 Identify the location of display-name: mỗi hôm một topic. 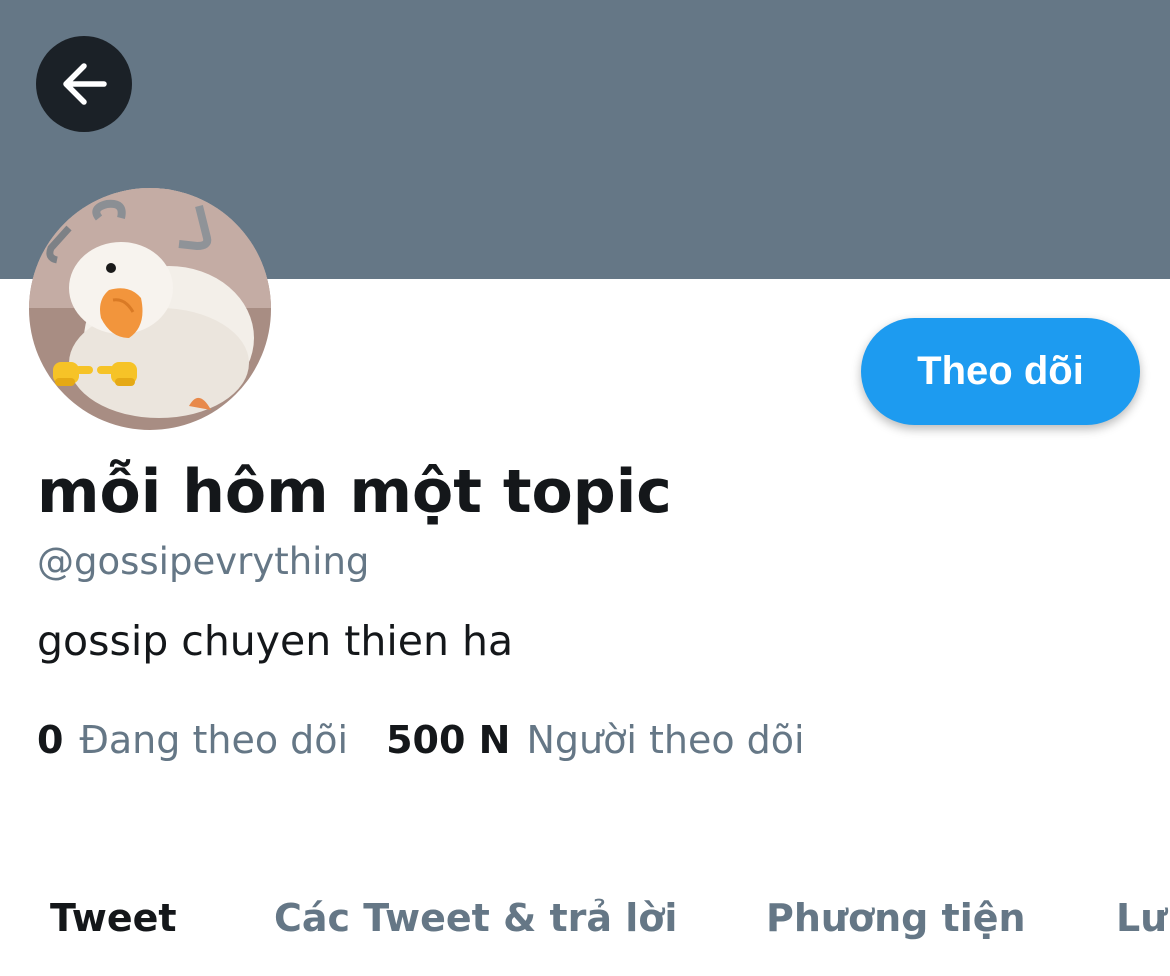
(354, 492).